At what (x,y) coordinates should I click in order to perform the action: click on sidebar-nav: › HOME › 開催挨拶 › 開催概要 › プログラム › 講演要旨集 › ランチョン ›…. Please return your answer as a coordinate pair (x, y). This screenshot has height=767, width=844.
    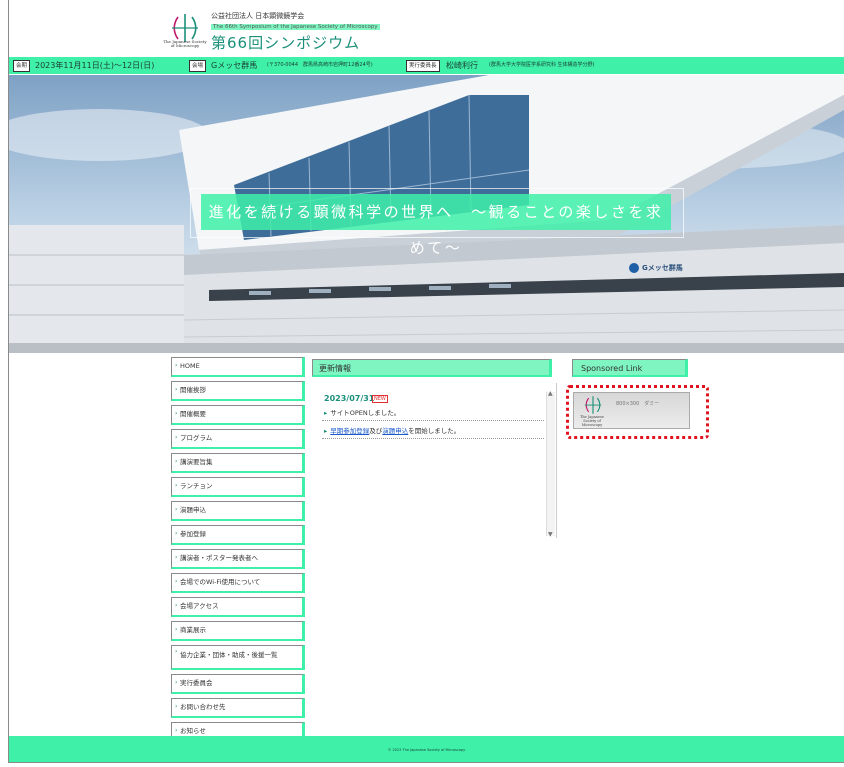
    Looking at the image, I should click on (238, 551).